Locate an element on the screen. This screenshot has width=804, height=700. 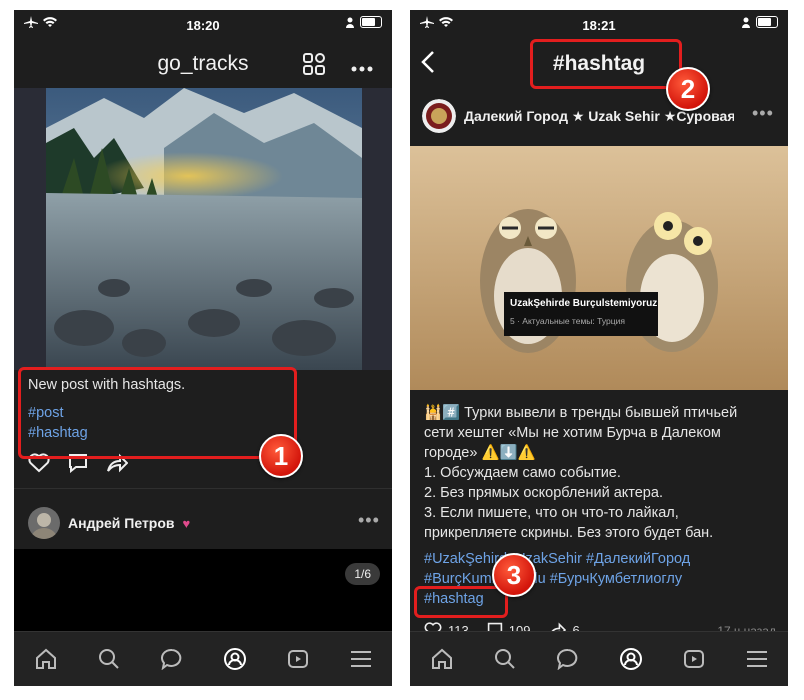
highlight-box-caption is located at coordinates (157, 413).